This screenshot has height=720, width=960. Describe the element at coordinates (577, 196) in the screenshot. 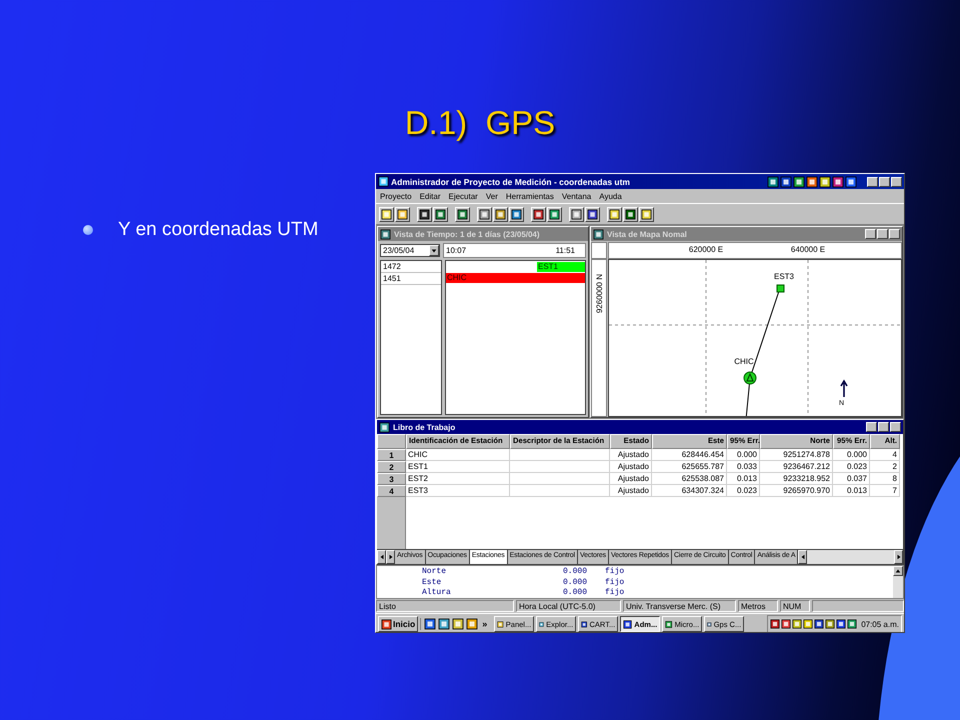

I see `menu-item: Ventana` at that location.